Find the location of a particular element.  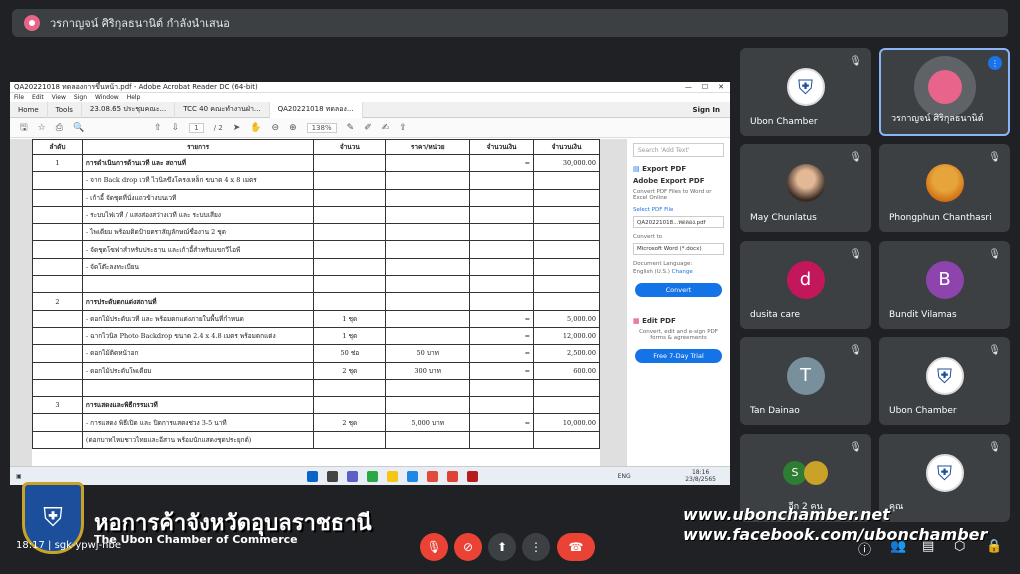

export-pdf-header: ▤ Export PDF is located at coordinates (678, 169).